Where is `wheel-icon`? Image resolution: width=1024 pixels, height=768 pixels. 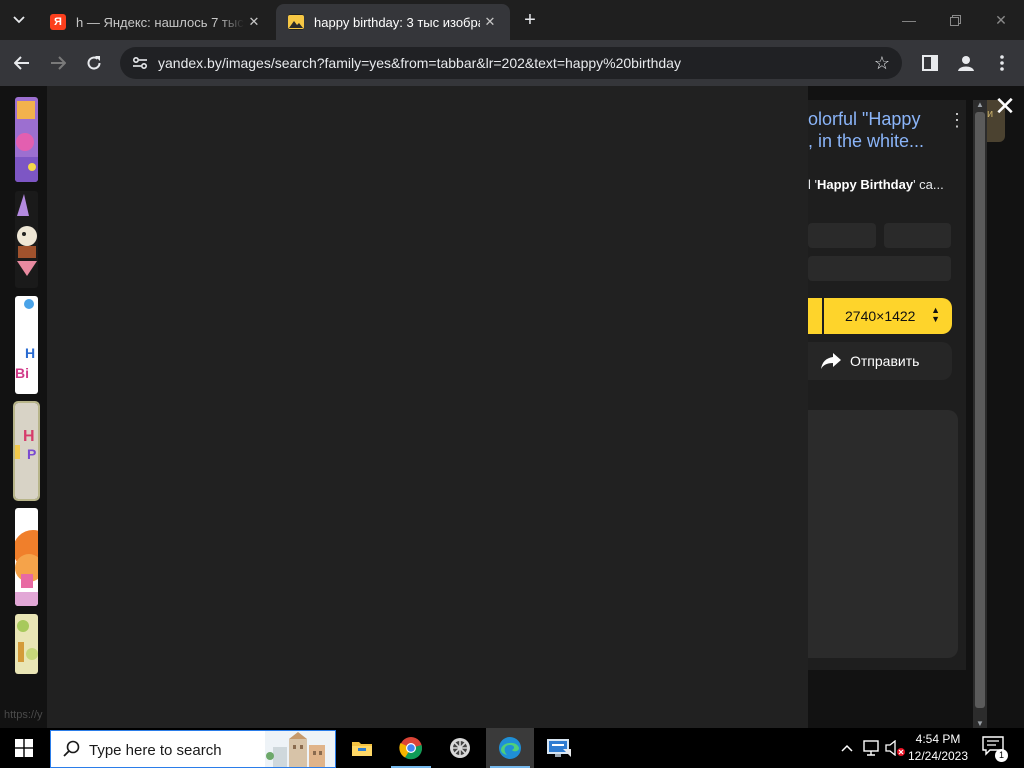 wheel-icon is located at coordinates (460, 748).